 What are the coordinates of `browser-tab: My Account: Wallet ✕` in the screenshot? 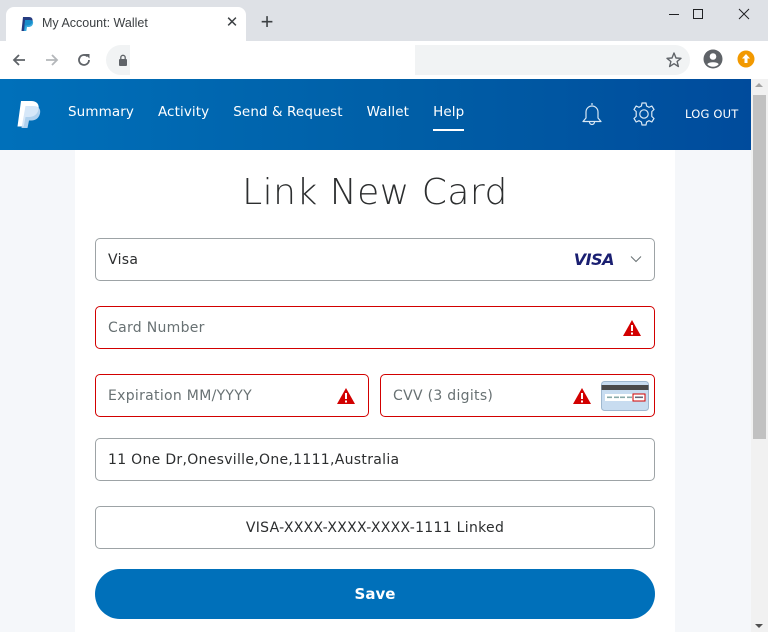 It's located at (126, 24).